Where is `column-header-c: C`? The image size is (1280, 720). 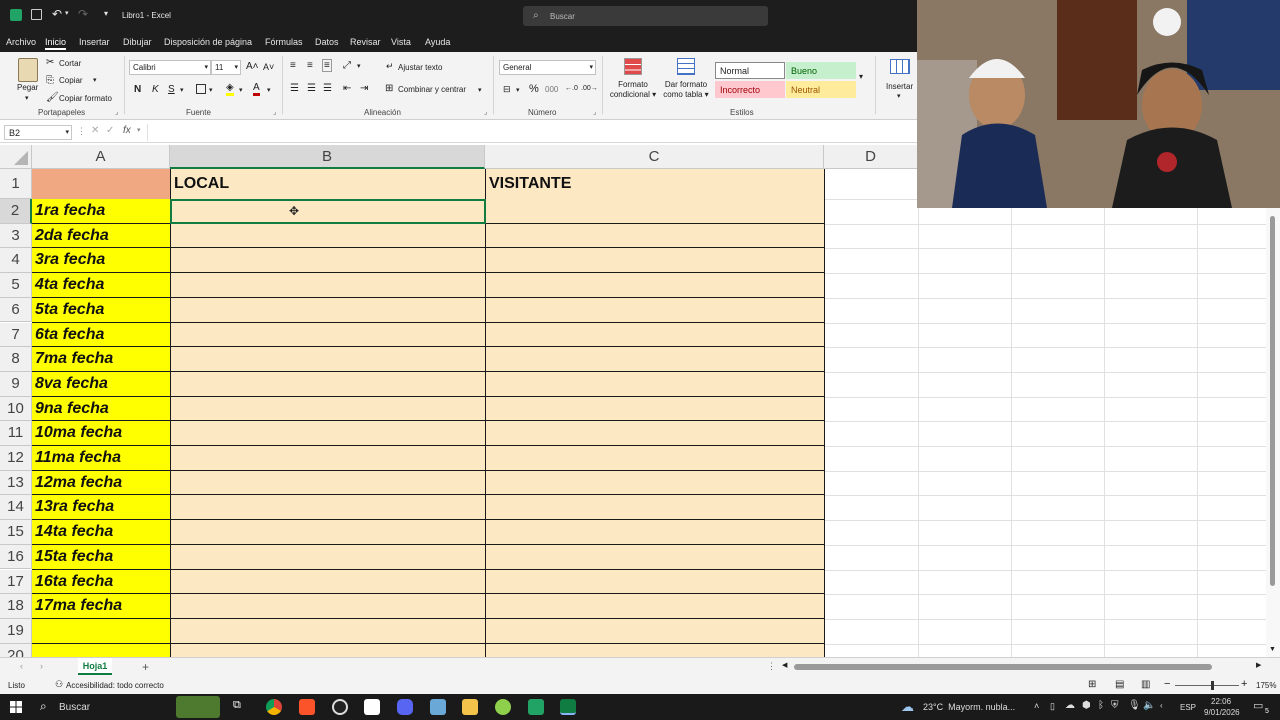 column-header-c: C is located at coordinates (654, 157).